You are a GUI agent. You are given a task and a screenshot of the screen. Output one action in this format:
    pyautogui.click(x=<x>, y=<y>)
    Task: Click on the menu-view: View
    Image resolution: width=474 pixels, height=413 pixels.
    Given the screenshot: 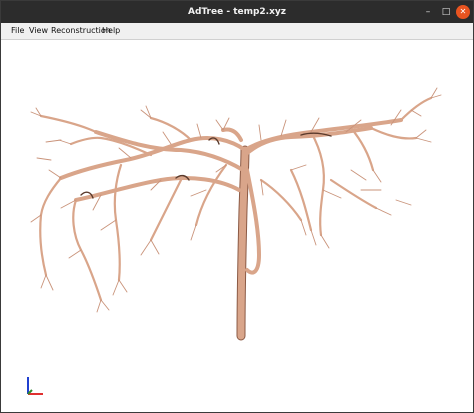 What is the action you would take?
    pyautogui.click(x=38, y=31)
    